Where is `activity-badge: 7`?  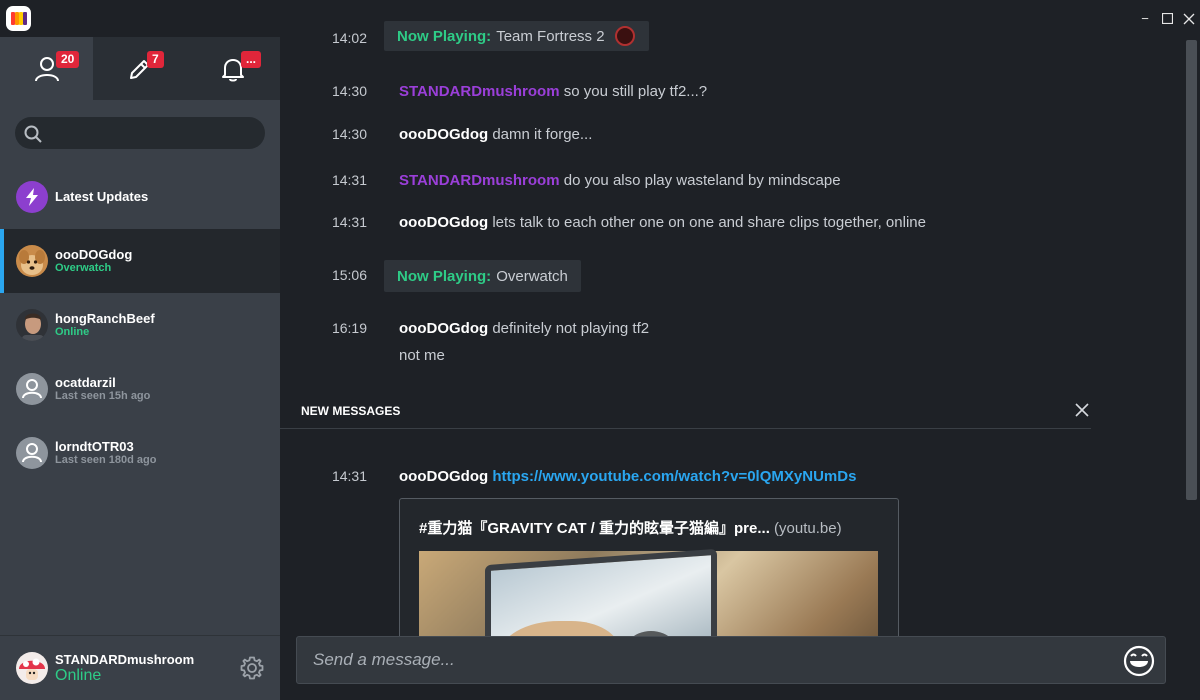
activity-badge: 7 is located at coordinates (155, 59).